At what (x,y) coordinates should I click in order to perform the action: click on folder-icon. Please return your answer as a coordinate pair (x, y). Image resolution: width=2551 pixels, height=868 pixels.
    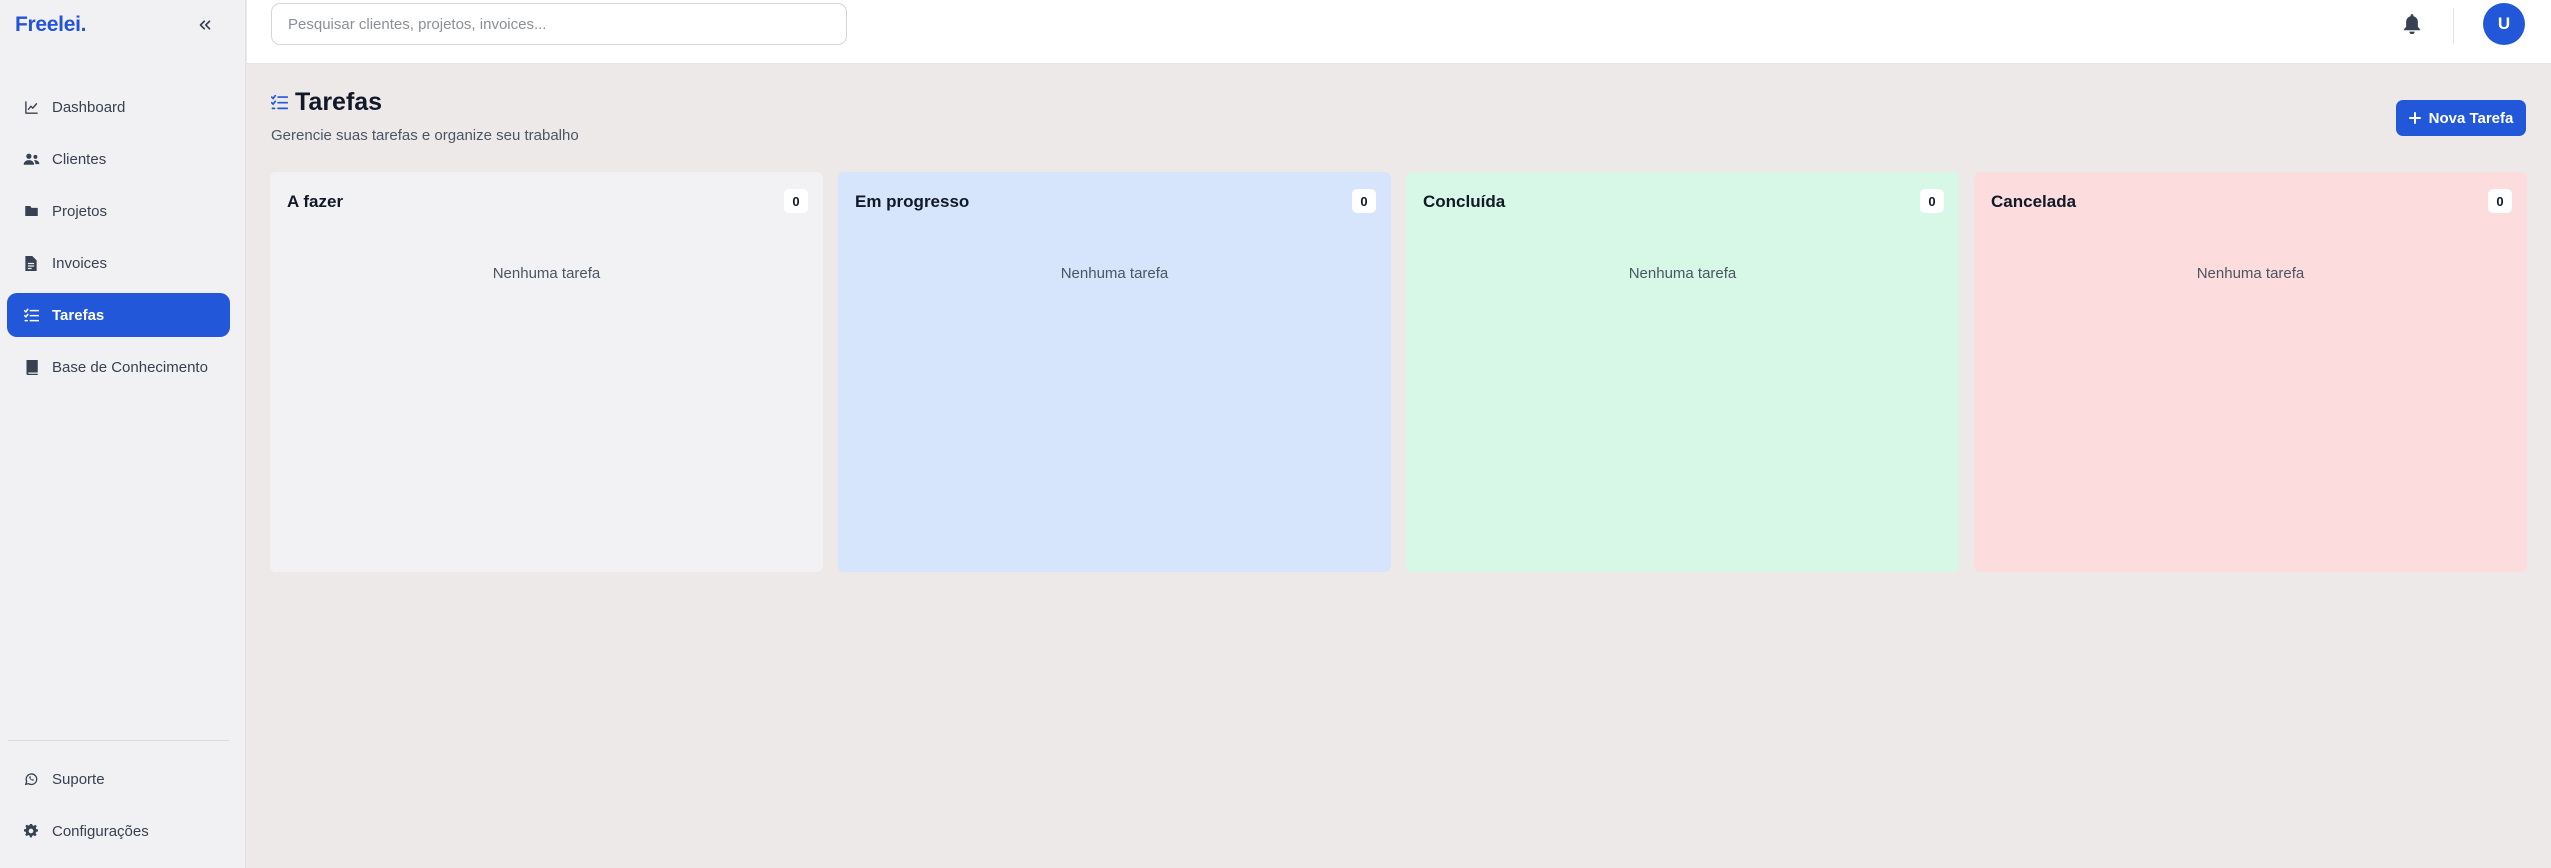
    Looking at the image, I should click on (31, 211).